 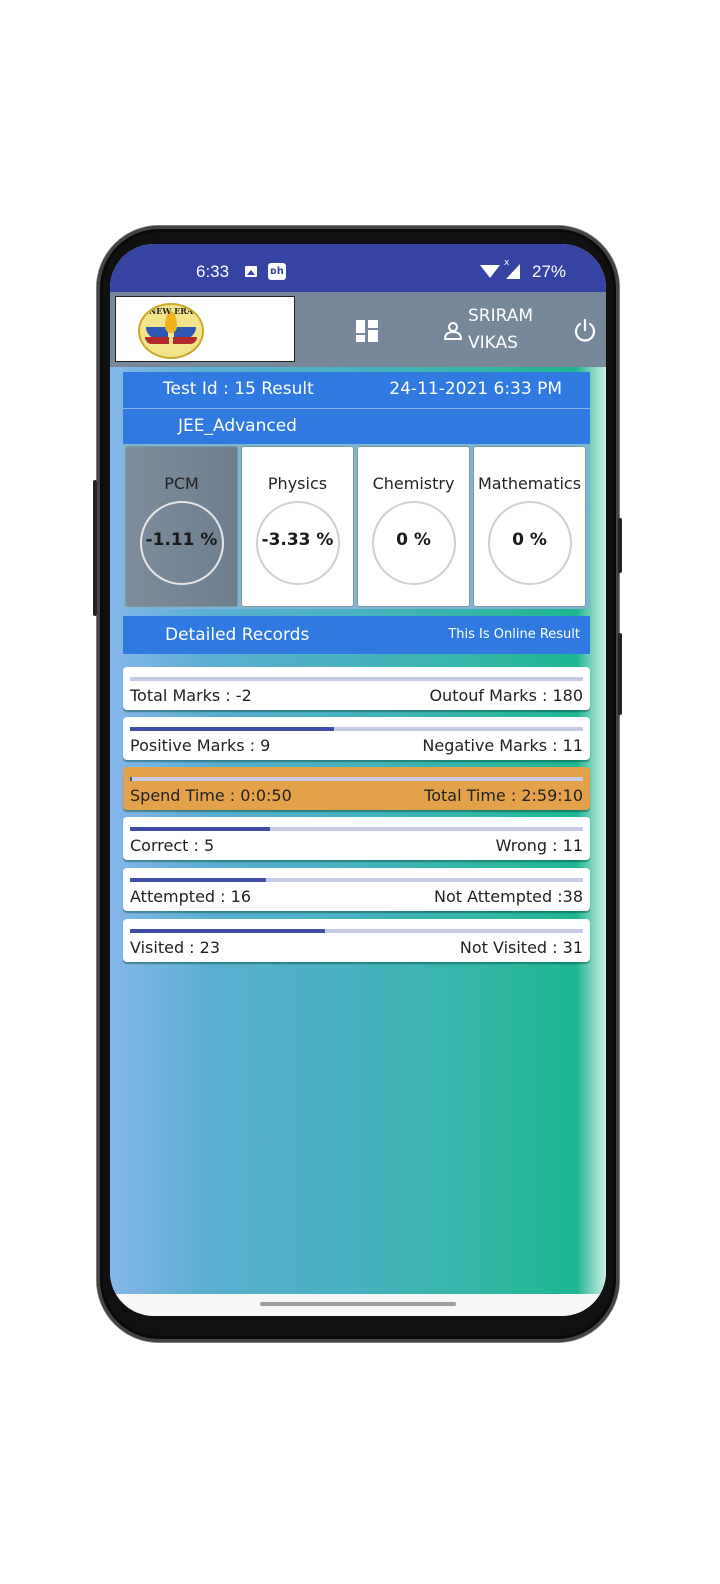 I want to click on user-name: SRIRAM VIKAS, so click(x=500, y=330).